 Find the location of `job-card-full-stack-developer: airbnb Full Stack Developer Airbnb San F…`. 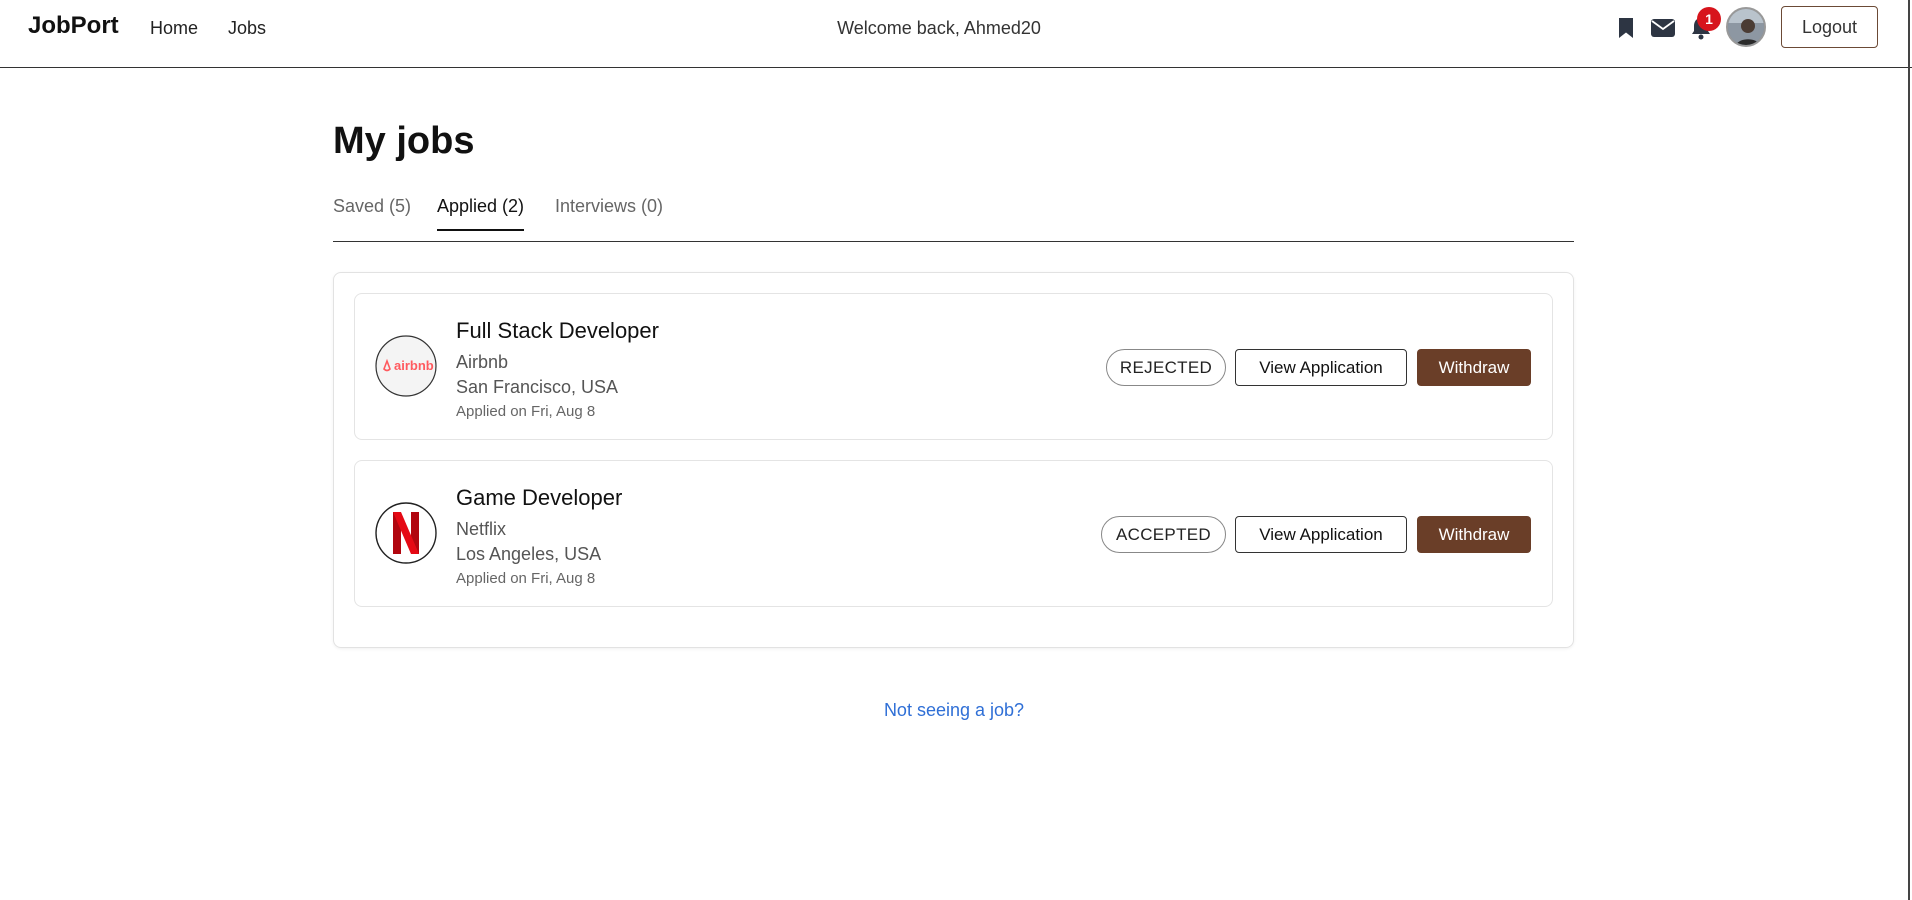

job-card-full-stack-developer: airbnb Full Stack Developer Airbnb San F… is located at coordinates (953, 366).